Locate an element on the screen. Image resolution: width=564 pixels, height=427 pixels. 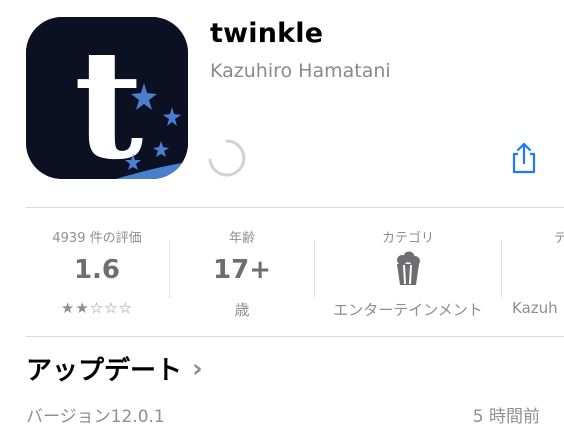
developer-label: デ is located at coordinates (559, 238).